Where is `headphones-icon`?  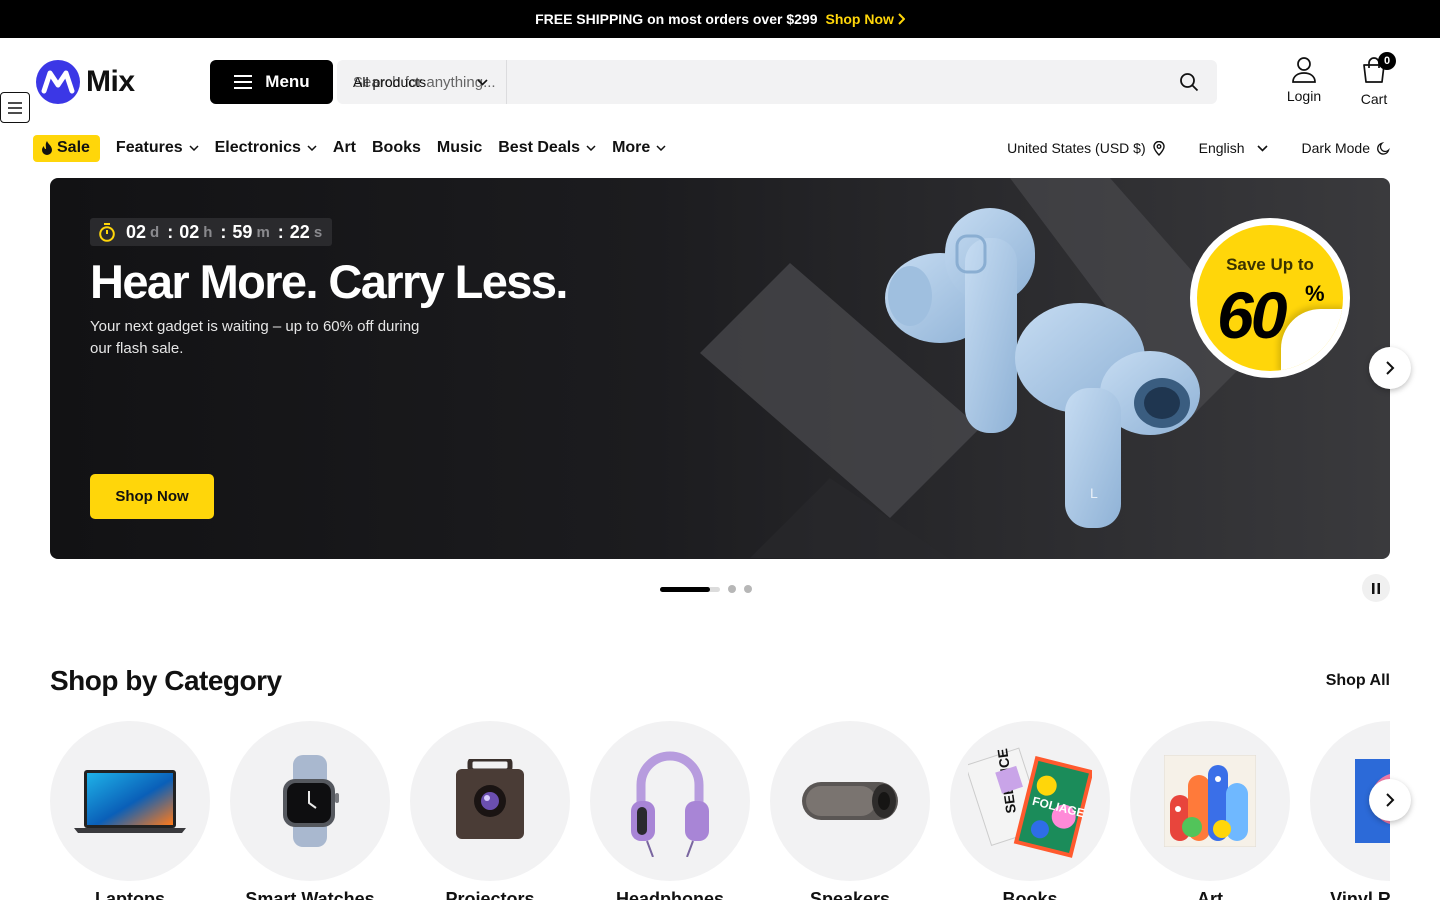
headphones-icon is located at coordinates (670, 804).